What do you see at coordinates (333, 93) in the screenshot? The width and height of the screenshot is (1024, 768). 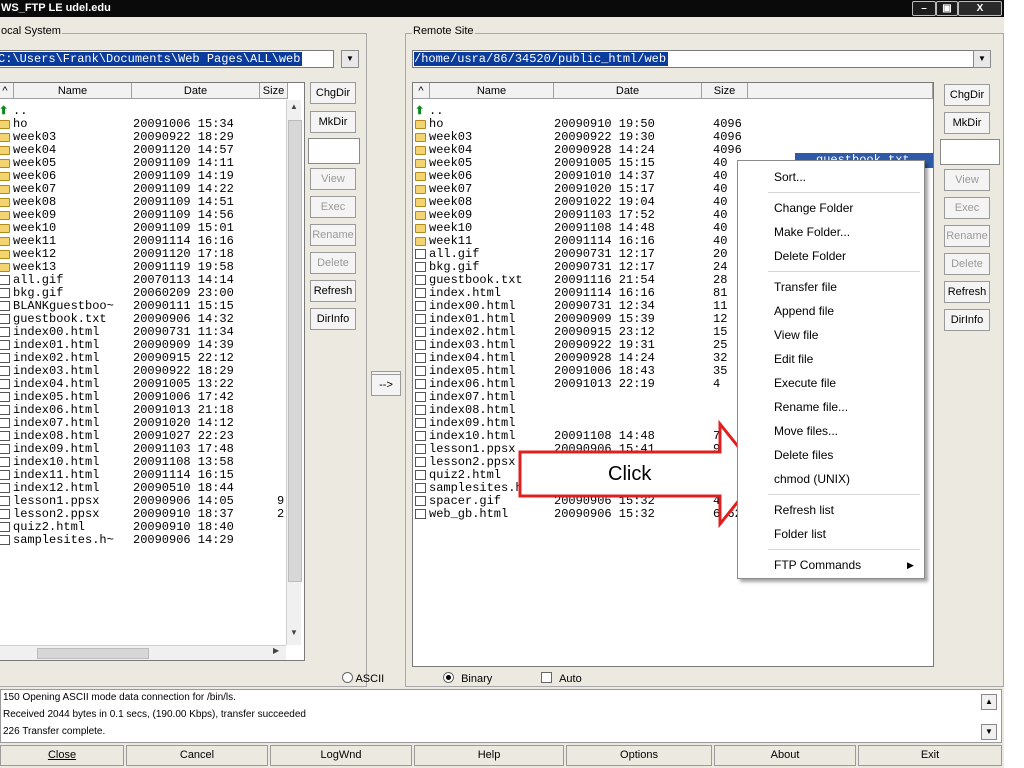 I see `local-chgdir-button: ChgDir` at bounding box center [333, 93].